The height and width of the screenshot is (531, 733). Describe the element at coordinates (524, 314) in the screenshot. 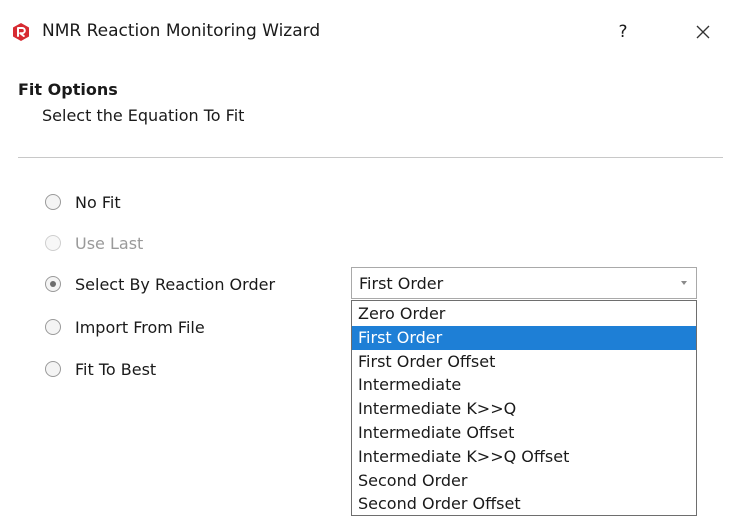

I see `dropdown-option: Zero Order` at that location.